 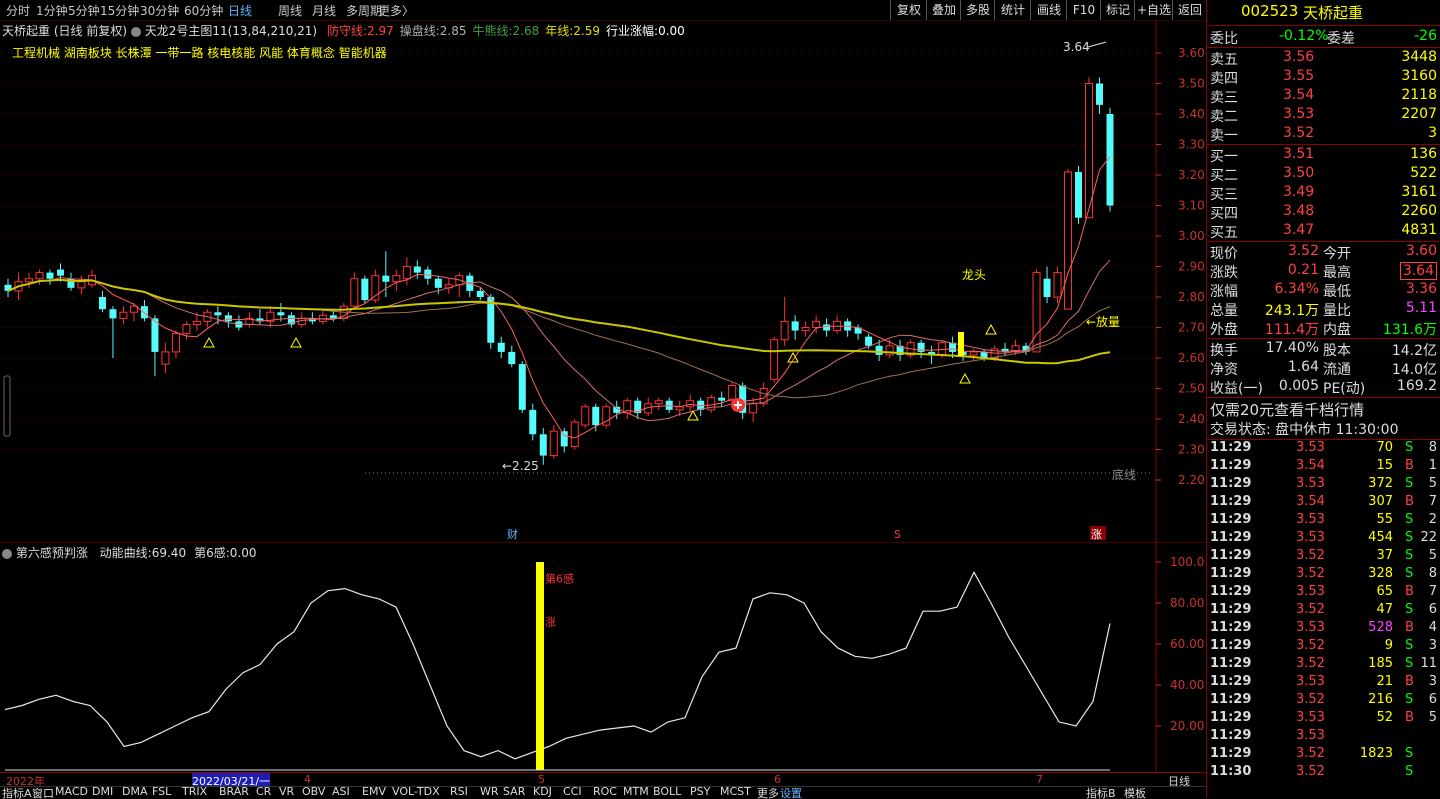 I want to click on chevron-down-icon, so click(x=7, y=553).